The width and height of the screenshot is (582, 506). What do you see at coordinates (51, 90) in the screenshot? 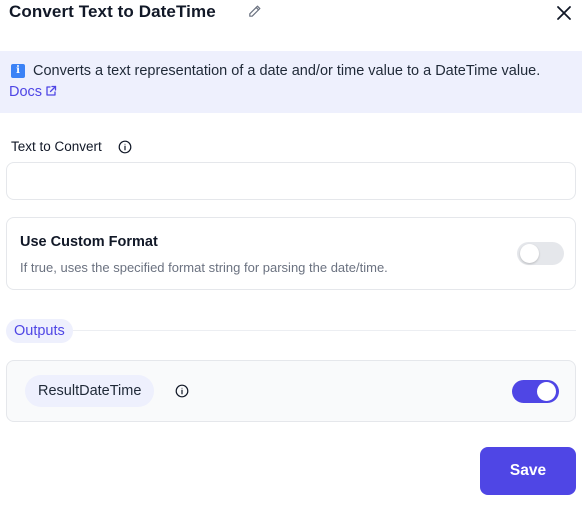
I see `external-link-icon` at bounding box center [51, 90].